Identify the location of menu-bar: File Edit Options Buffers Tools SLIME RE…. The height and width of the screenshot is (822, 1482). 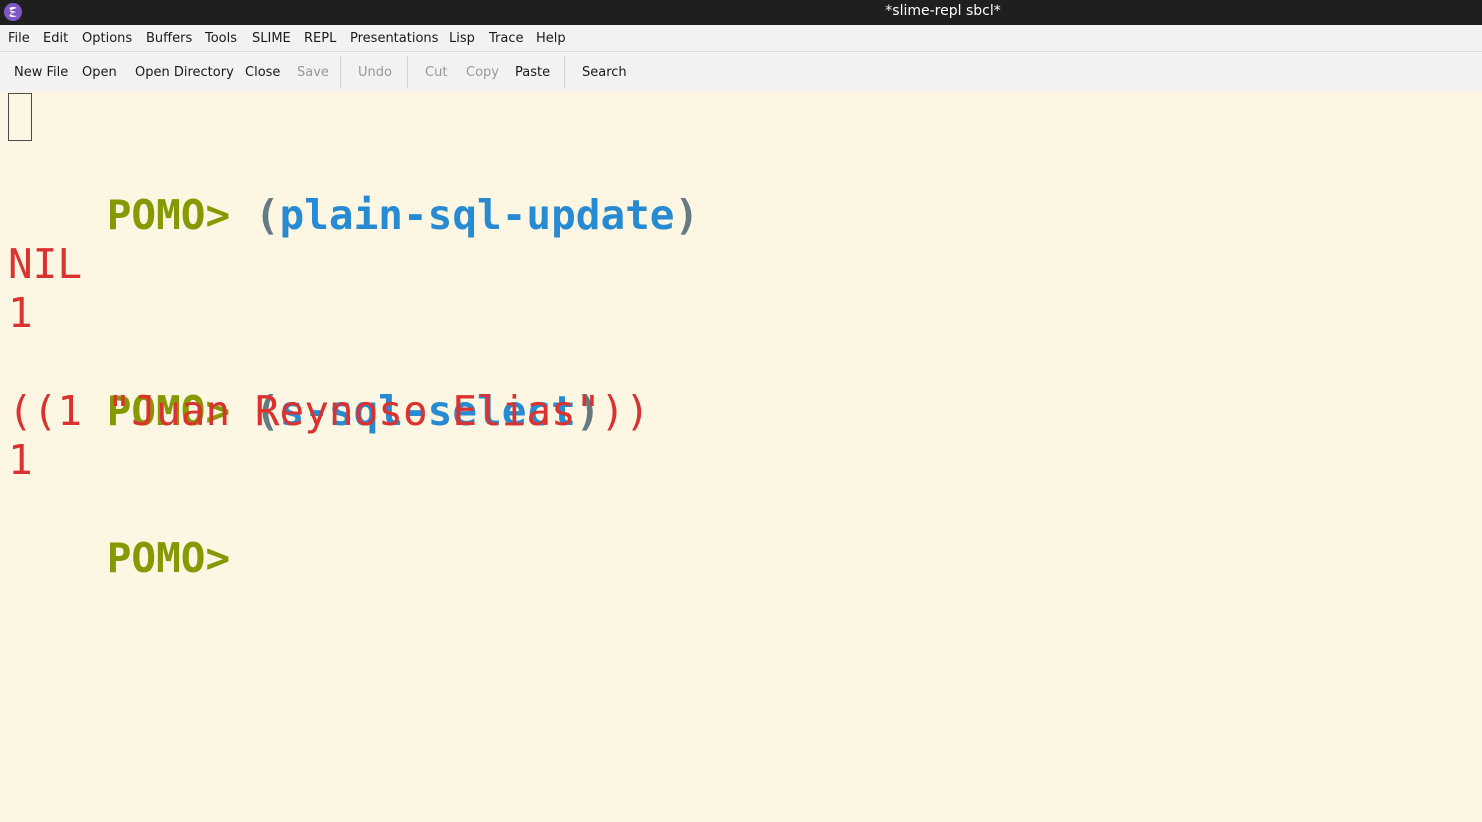
(741, 38).